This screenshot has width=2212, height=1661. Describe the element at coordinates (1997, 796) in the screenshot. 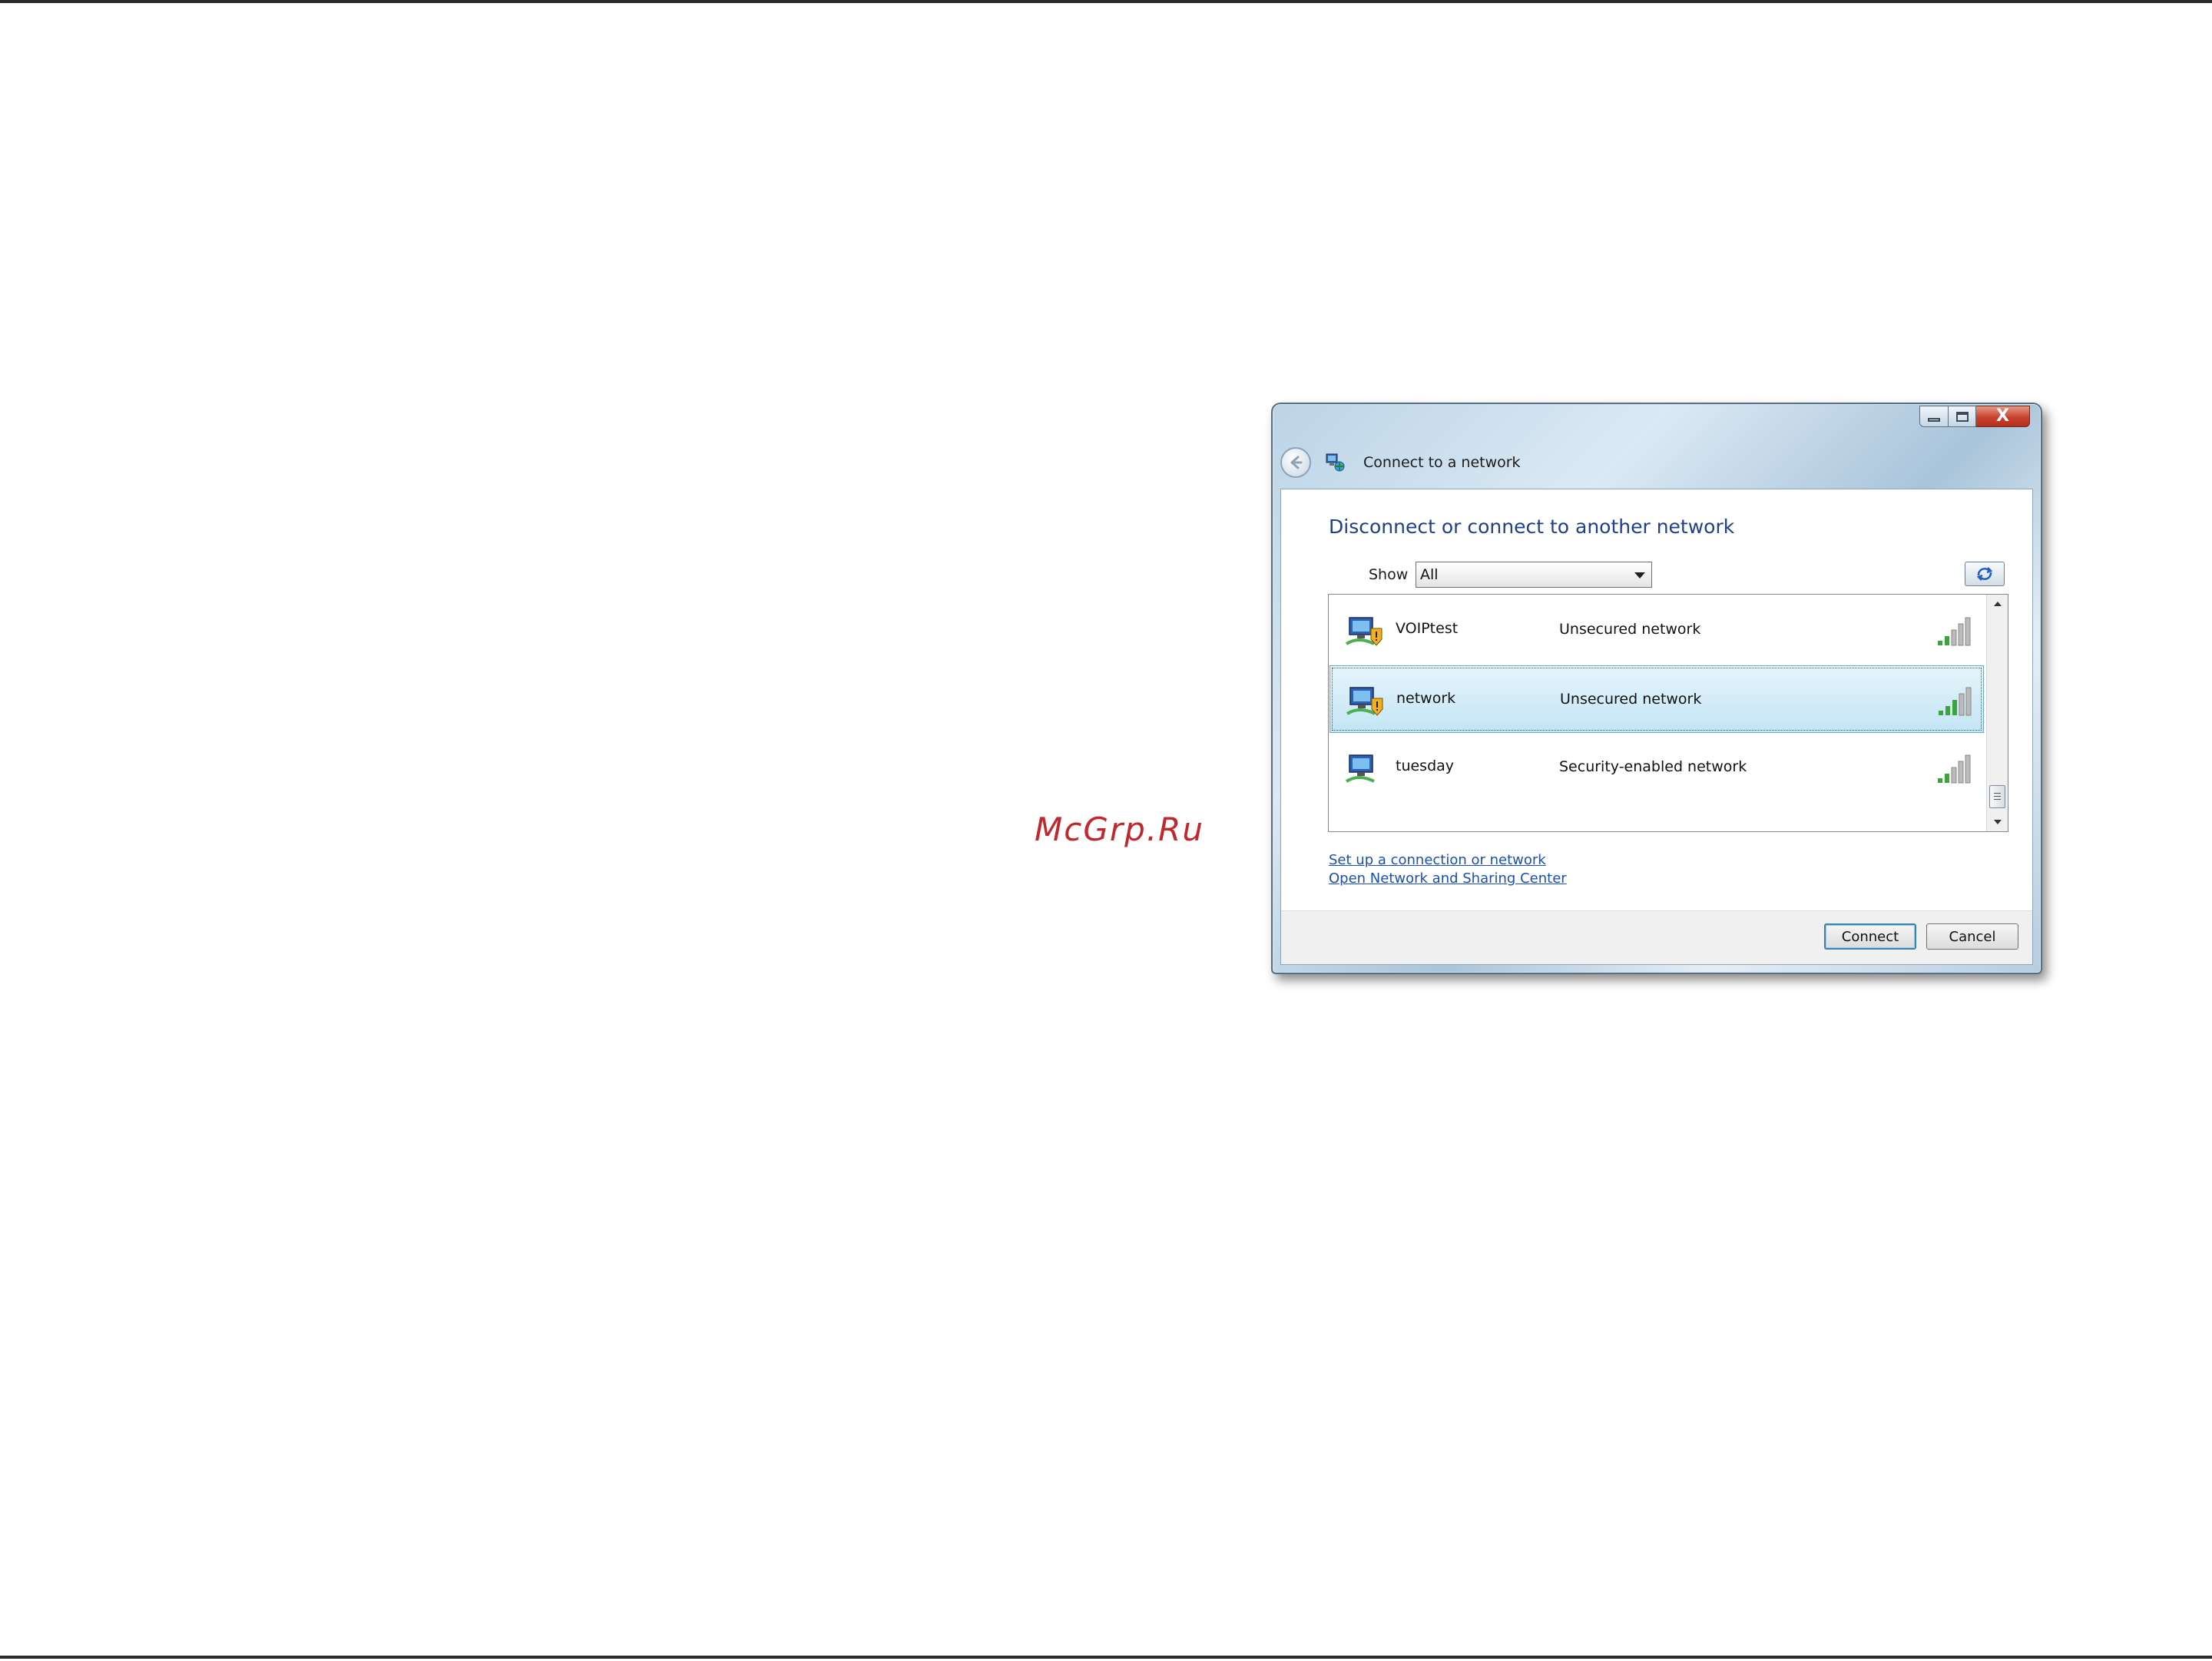

I see `scroll-thumb` at that location.